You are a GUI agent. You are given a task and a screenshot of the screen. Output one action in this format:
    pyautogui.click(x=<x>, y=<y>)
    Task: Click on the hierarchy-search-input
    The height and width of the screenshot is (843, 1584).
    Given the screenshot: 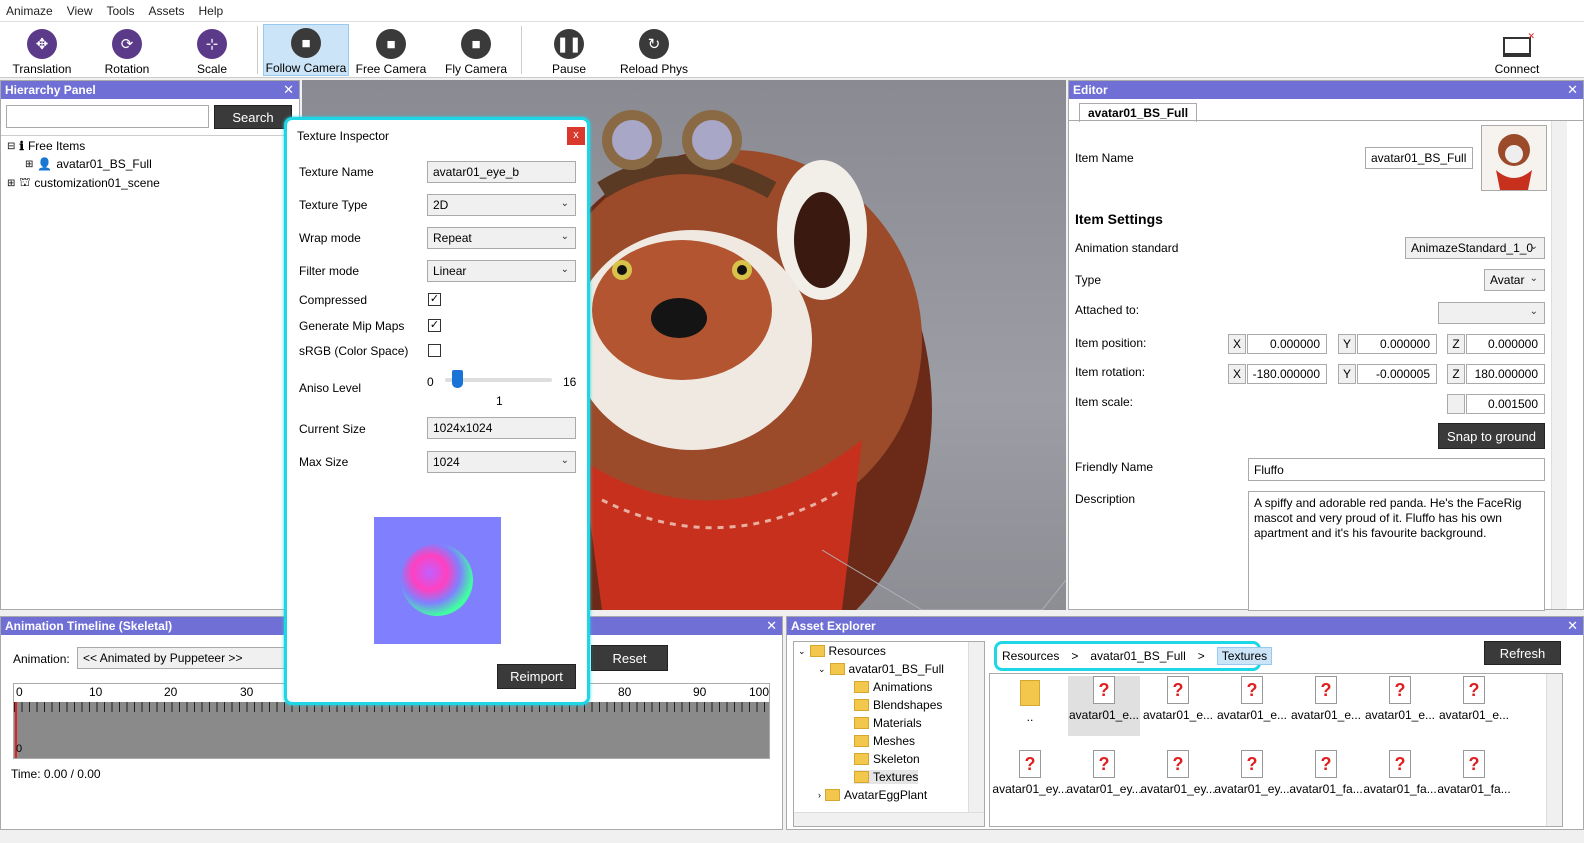 What is the action you would take?
    pyautogui.click(x=107, y=116)
    